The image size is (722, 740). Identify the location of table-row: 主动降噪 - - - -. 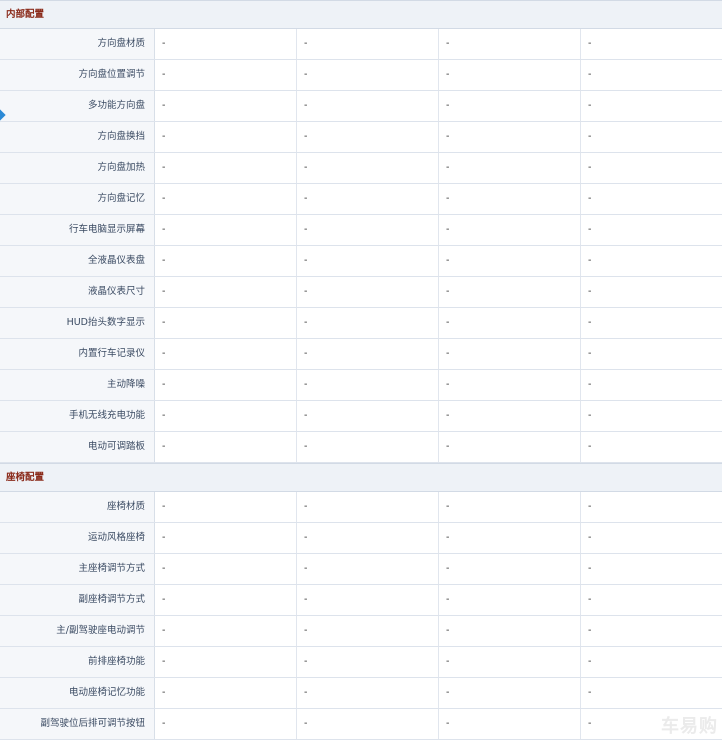
(361, 385).